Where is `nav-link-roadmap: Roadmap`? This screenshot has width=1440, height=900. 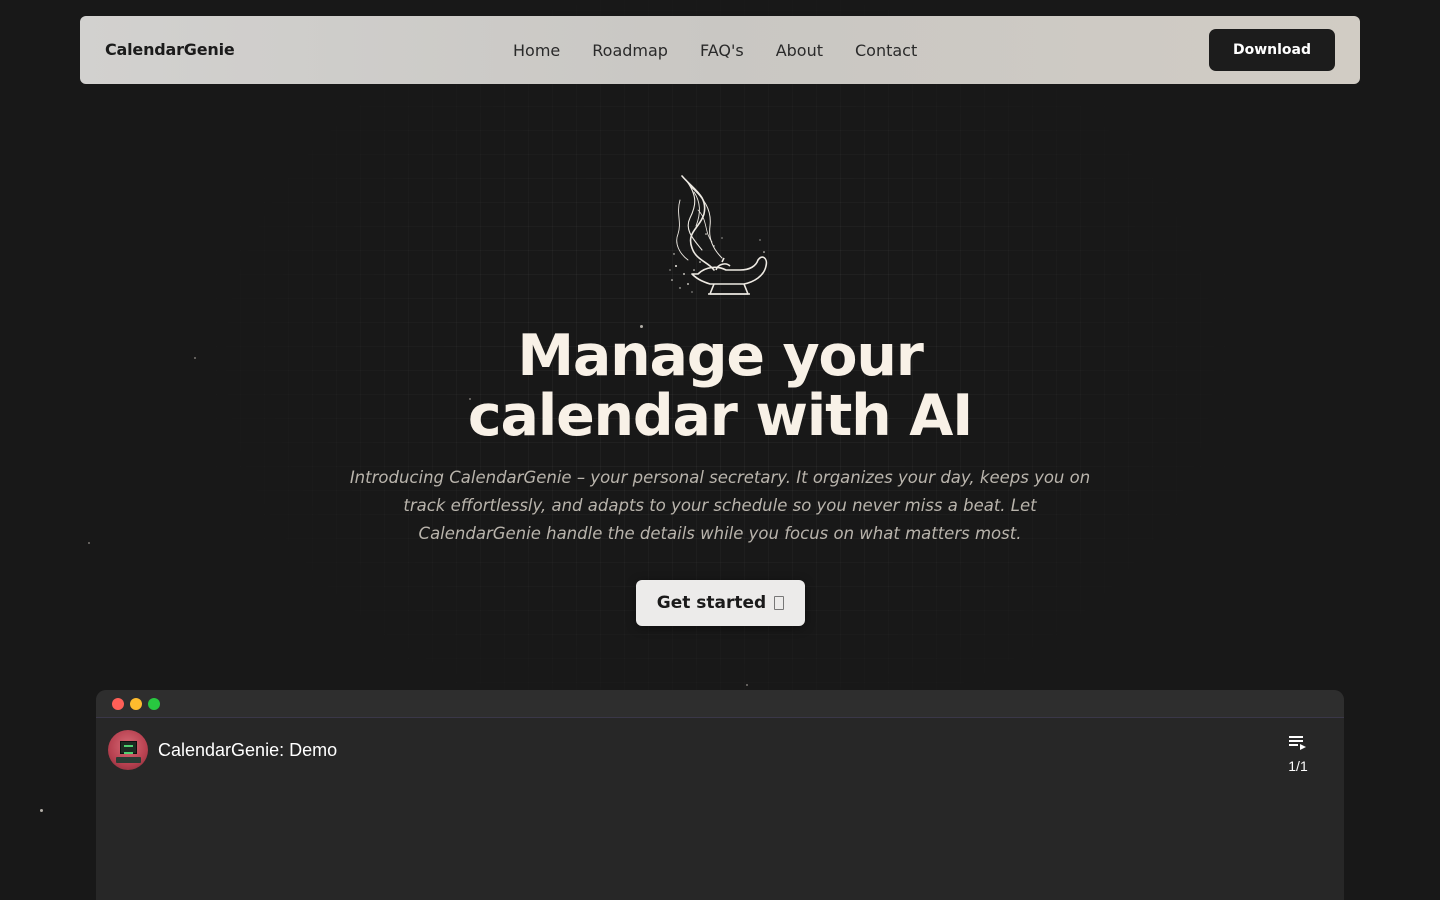 nav-link-roadmap: Roadmap is located at coordinates (630, 50).